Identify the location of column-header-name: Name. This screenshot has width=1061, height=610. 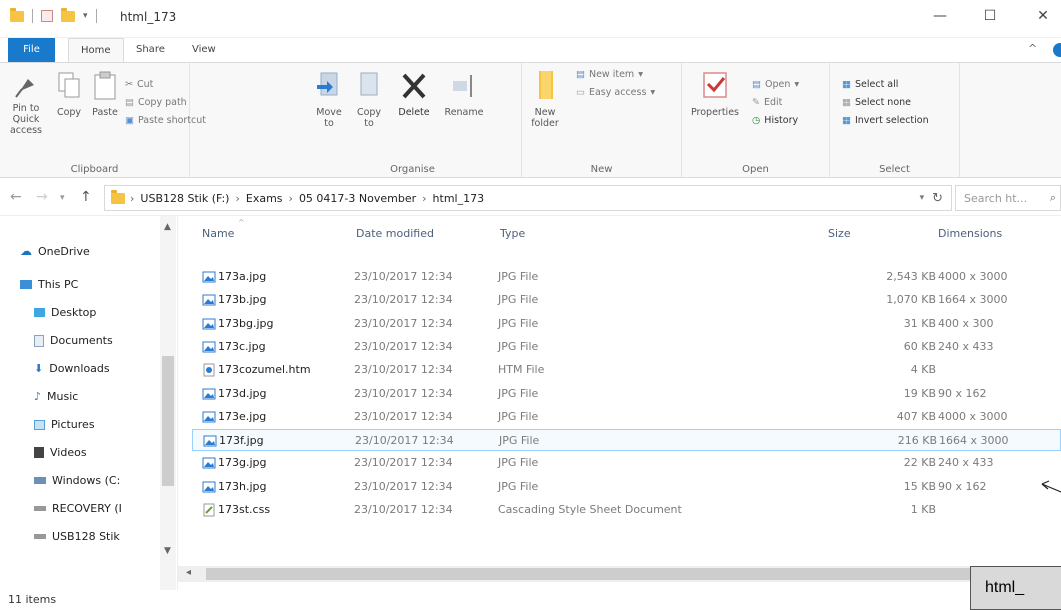
(218, 234).